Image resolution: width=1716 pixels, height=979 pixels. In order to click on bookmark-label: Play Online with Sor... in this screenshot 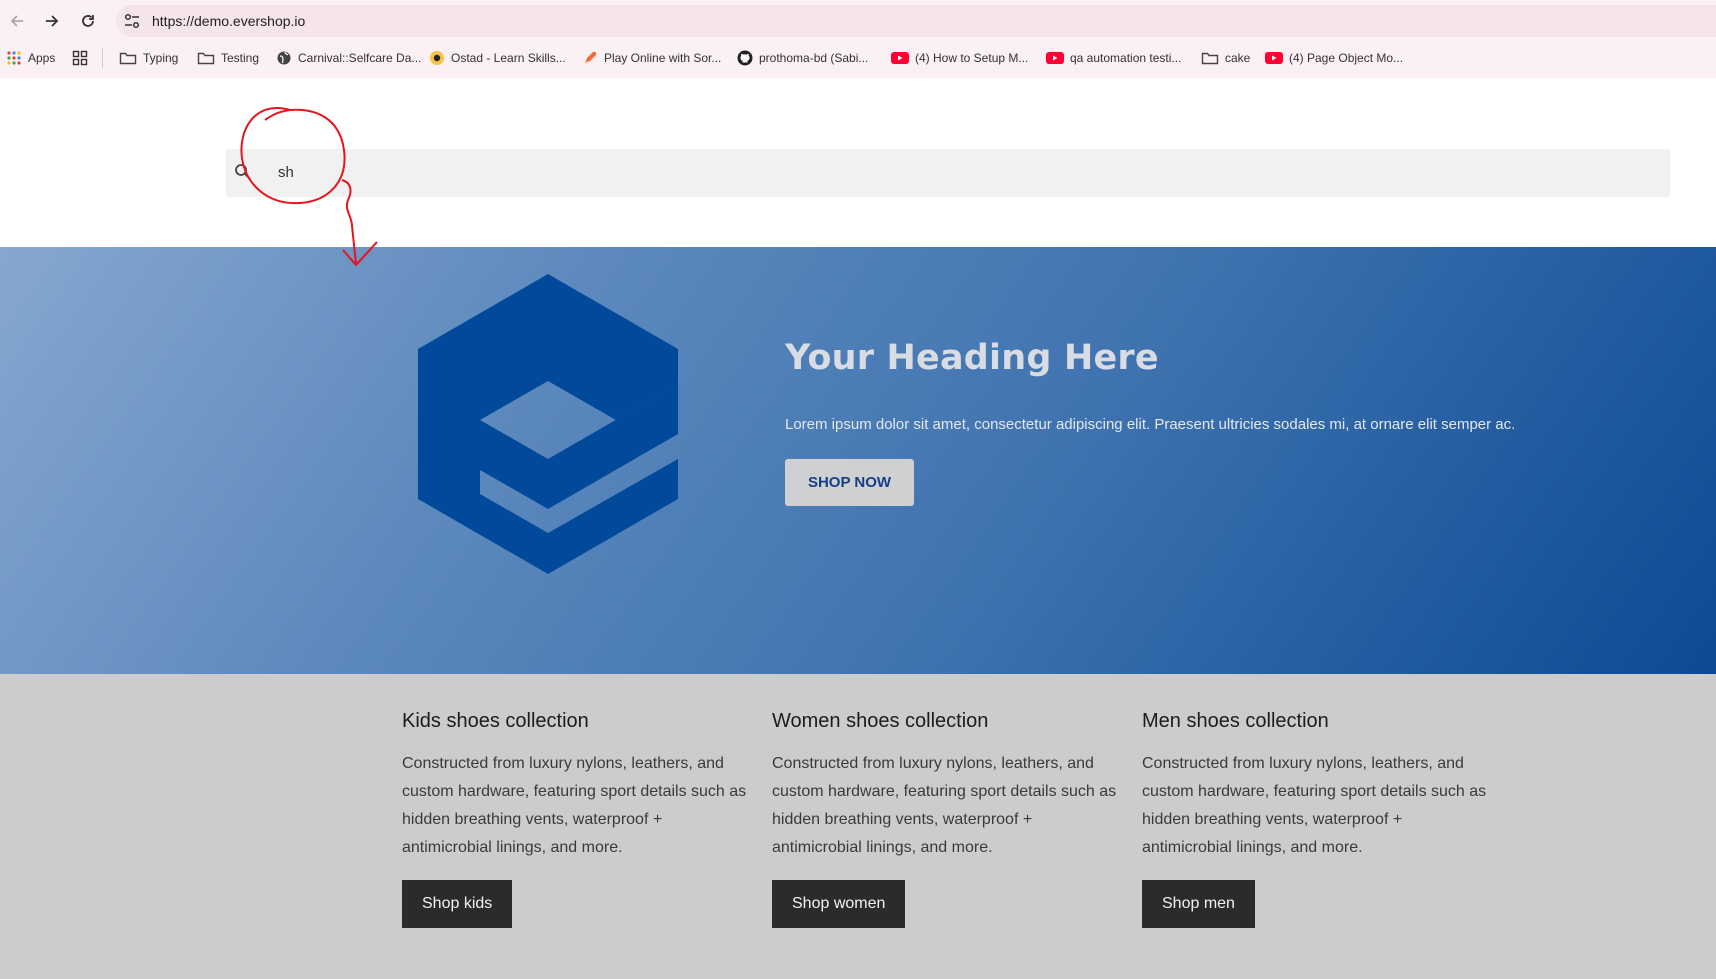, I will do `click(663, 58)`.